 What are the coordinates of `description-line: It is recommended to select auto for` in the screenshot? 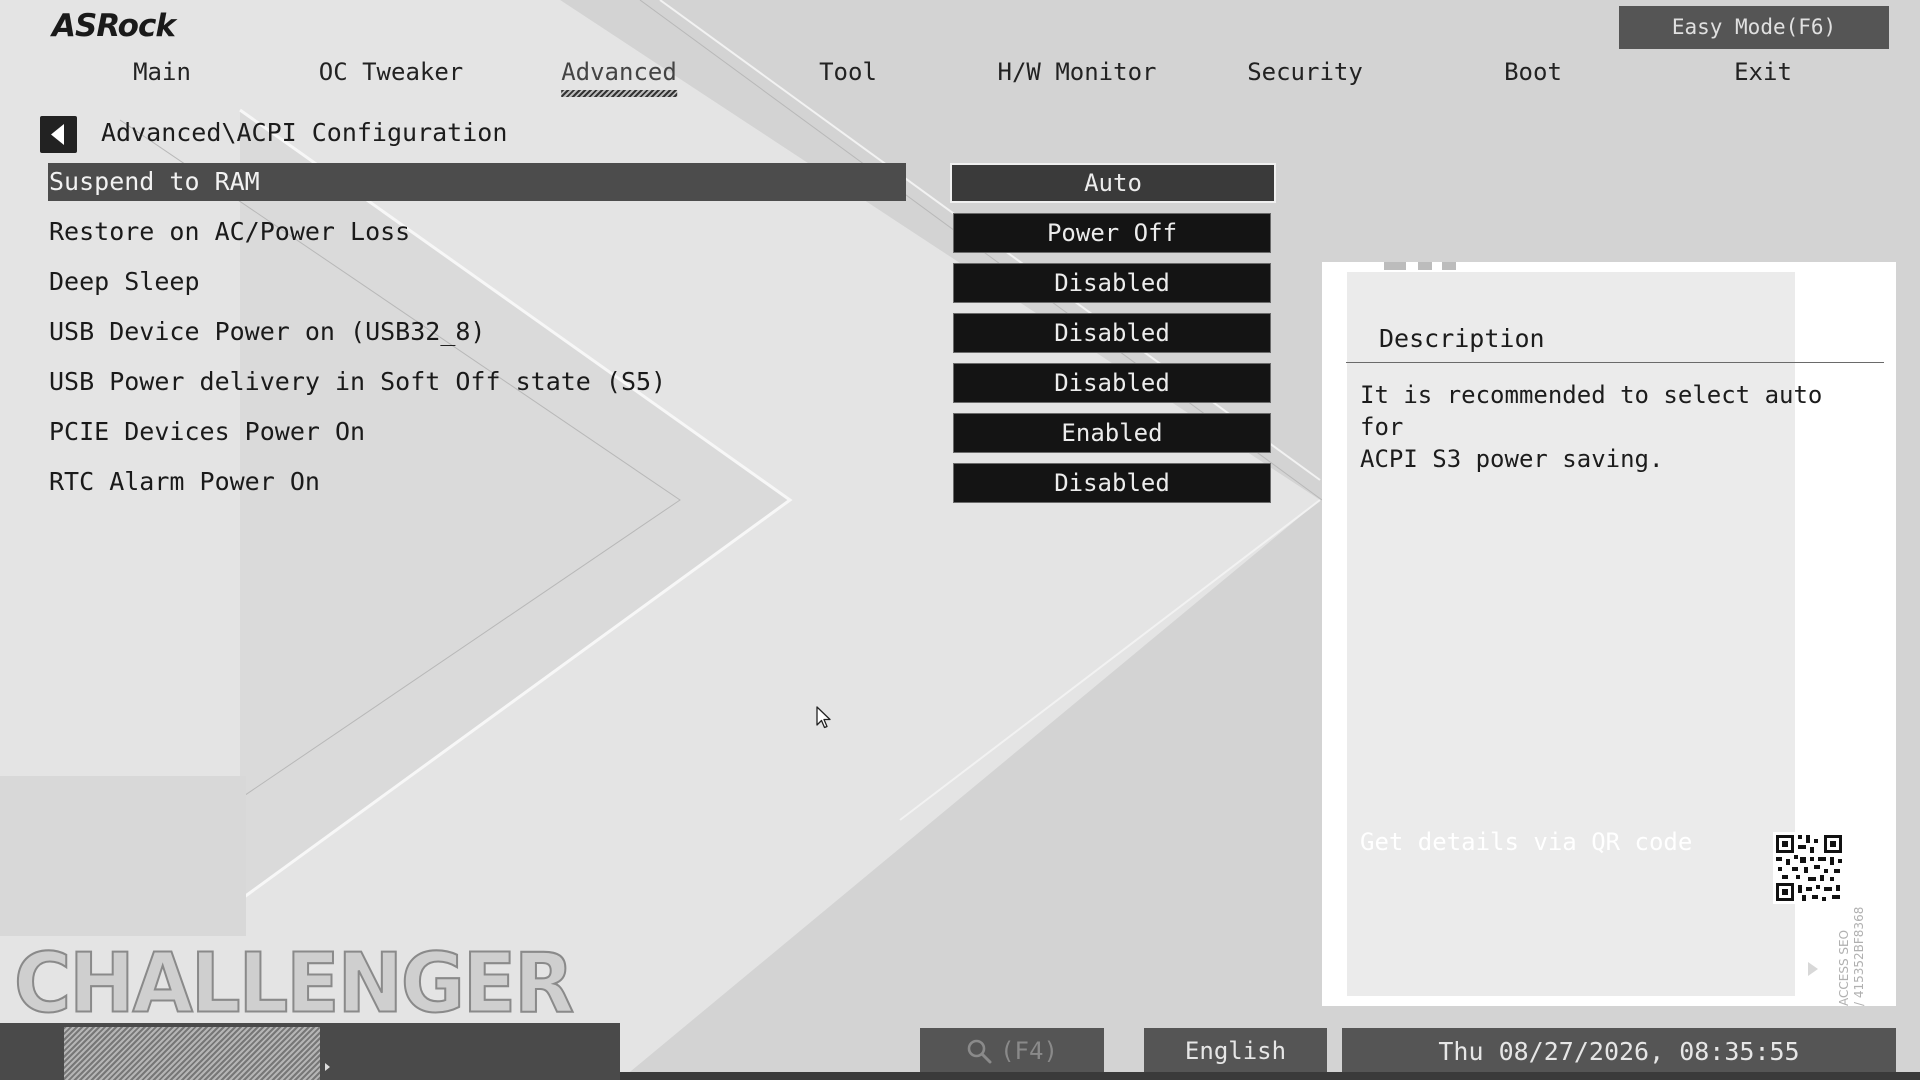 It's located at (1591, 411).